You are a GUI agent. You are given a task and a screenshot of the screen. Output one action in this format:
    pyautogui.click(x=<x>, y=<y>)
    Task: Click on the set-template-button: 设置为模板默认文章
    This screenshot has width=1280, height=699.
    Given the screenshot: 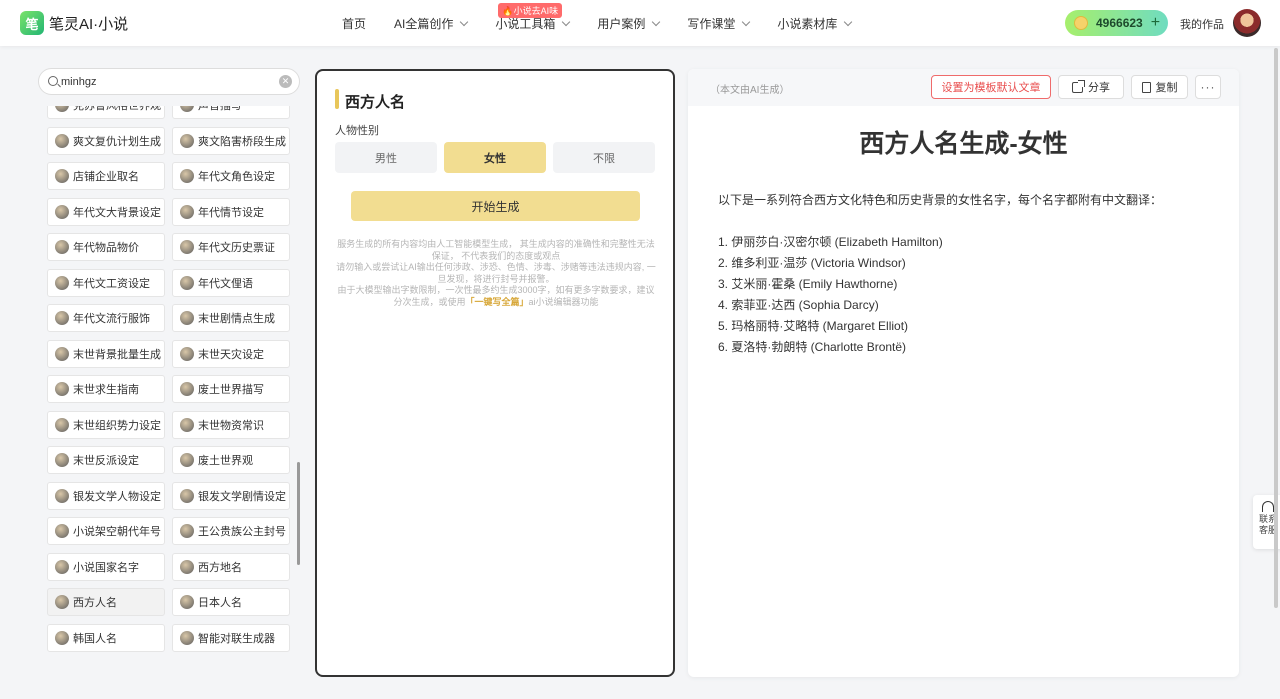 What is the action you would take?
    pyautogui.click(x=991, y=87)
    